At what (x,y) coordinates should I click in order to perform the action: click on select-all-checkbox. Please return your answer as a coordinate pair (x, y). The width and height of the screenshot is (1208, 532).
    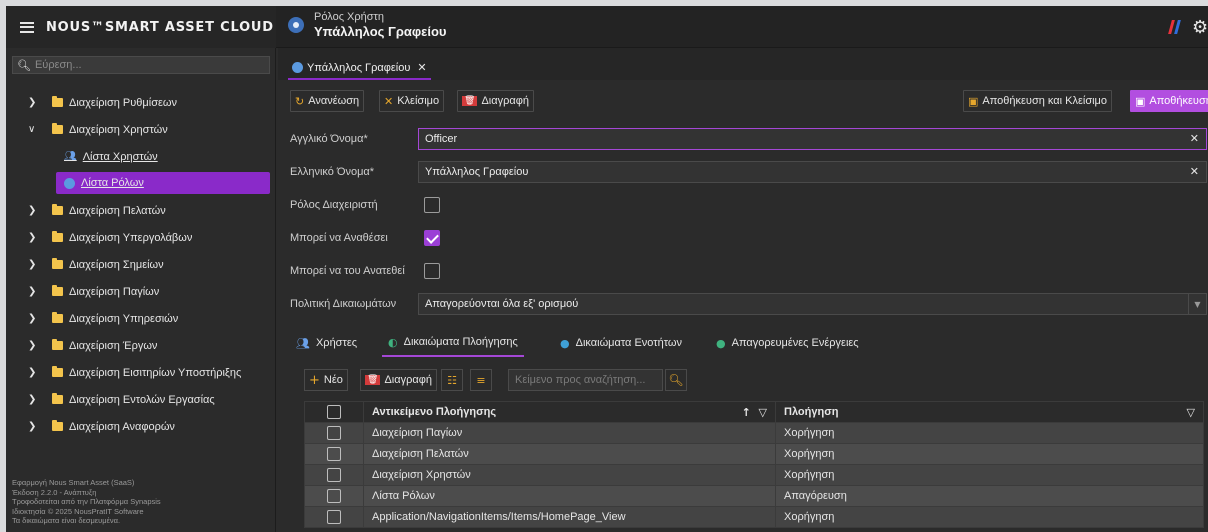
    Looking at the image, I should click on (334, 412).